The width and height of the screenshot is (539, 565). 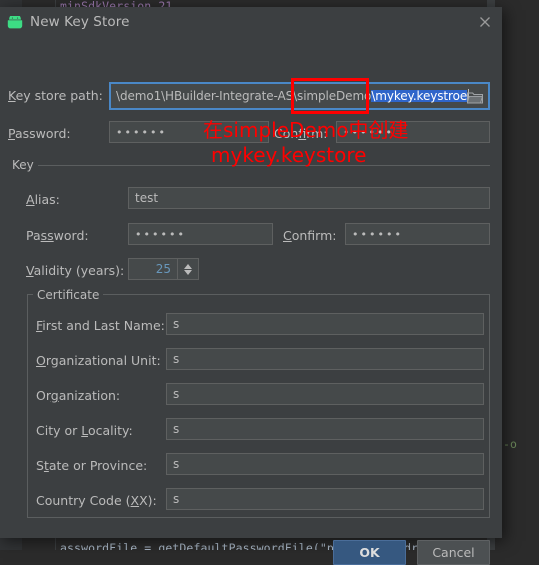 I want to click on store-confirm-label-mnemonic: f, so click(x=302, y=133).